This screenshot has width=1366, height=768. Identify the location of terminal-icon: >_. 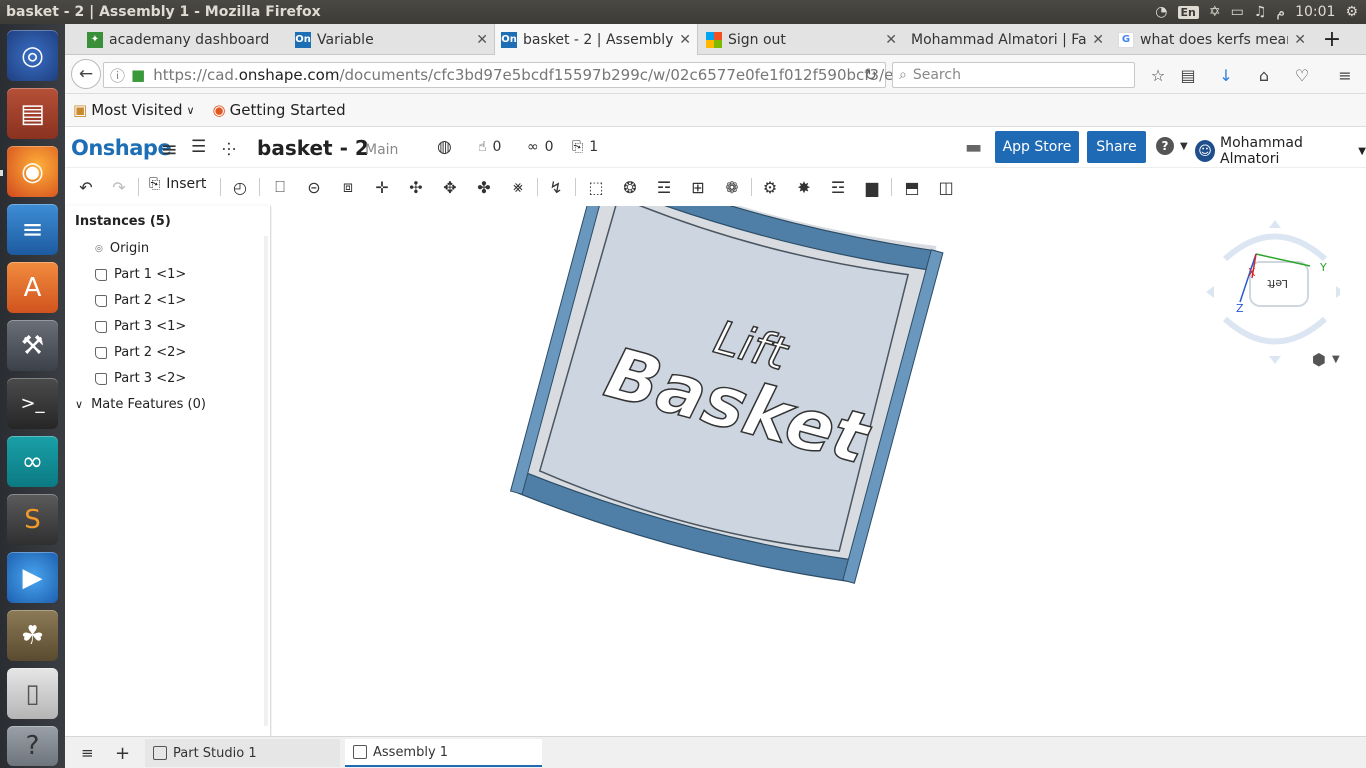
(32, 403).